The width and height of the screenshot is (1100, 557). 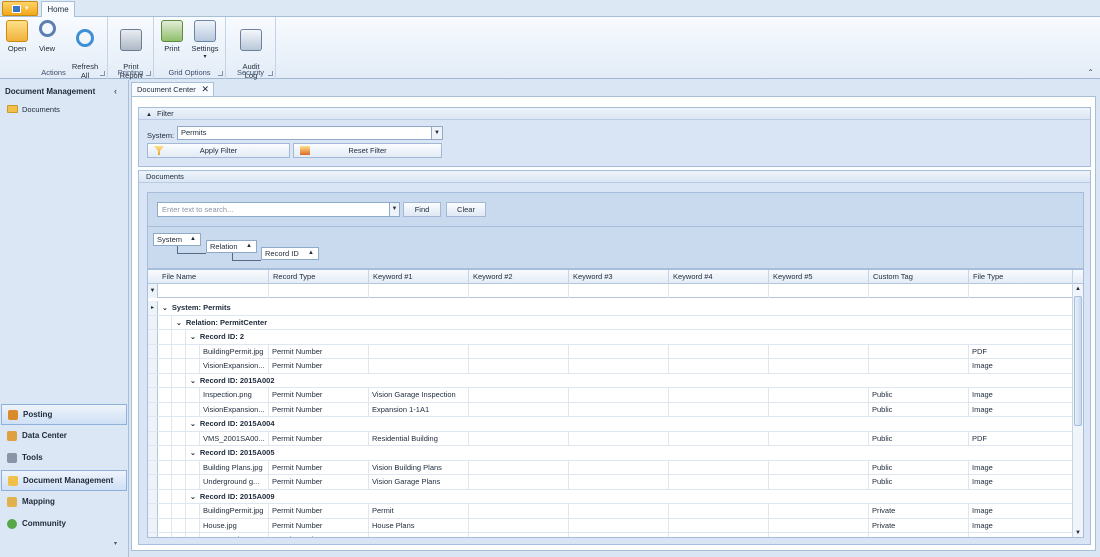 I want to click on reset-filter-button: Reset Filter, so click(x=367, y=150).